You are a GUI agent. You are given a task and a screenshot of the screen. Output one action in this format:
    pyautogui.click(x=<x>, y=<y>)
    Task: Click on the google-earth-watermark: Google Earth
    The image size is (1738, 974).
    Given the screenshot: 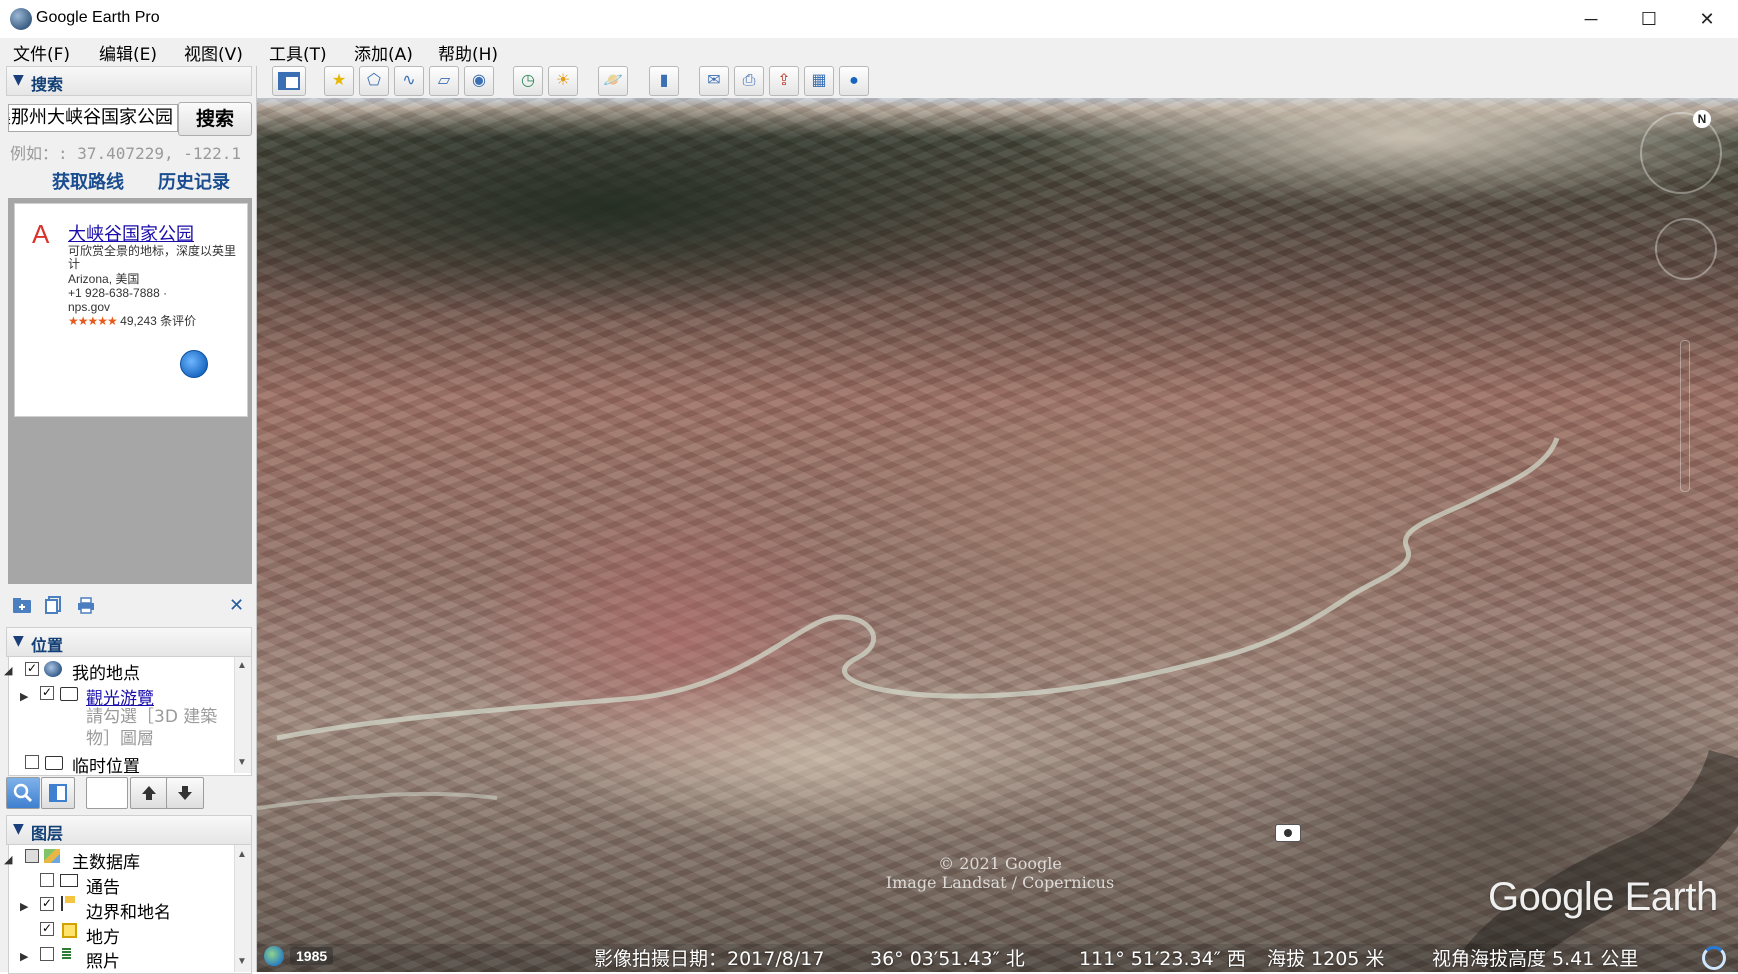 What is the action you would take?
    pyautogui.click(x=1603, y=897)
    